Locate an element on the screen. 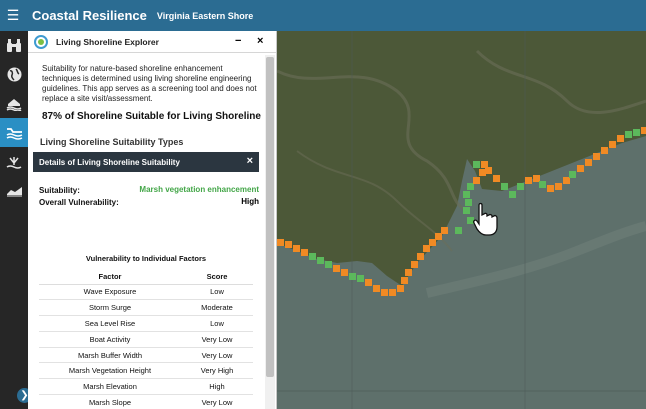 Image resolution: width=646 pixels, height=409 pixels. vulnerability-value: High is located at coordinates (250, 201).